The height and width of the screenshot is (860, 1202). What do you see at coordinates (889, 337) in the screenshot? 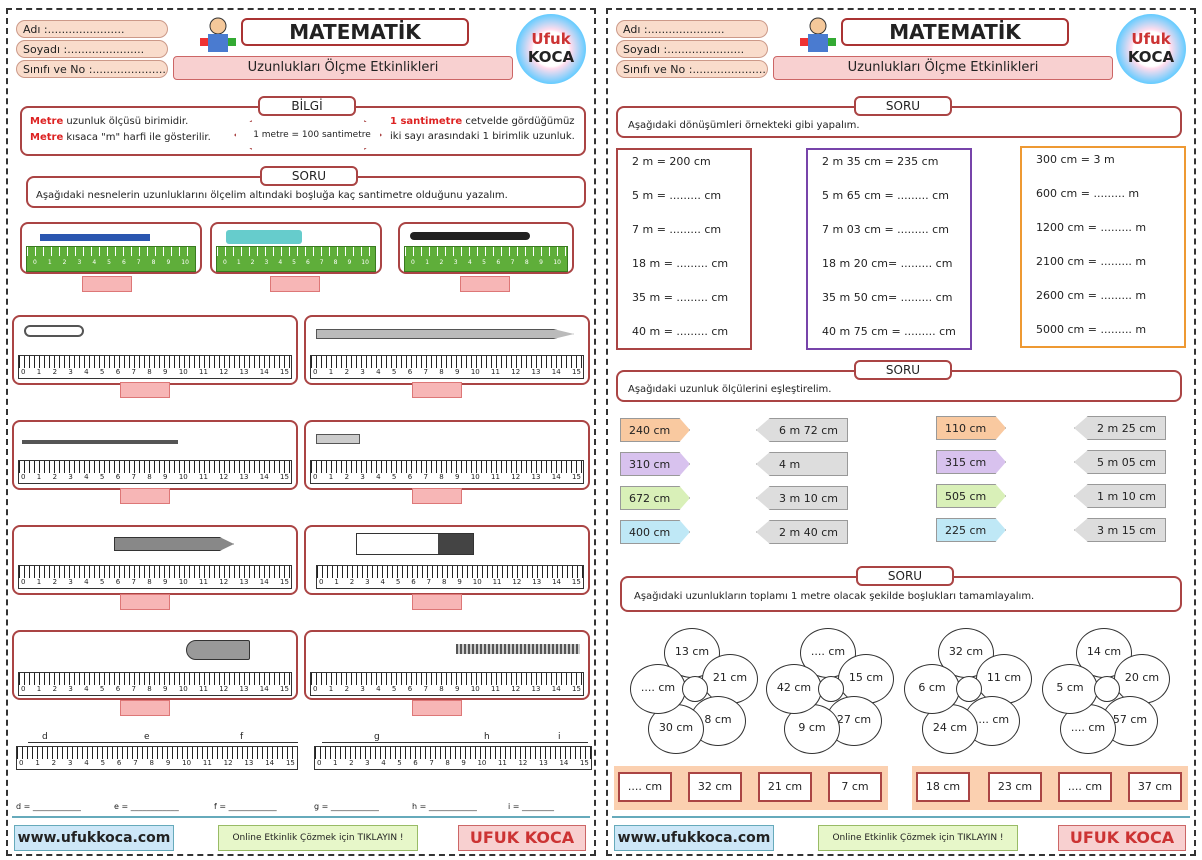
I see `conversion-item: 40 m 75 cm = ......... cm` at bounding box center [889, 337].